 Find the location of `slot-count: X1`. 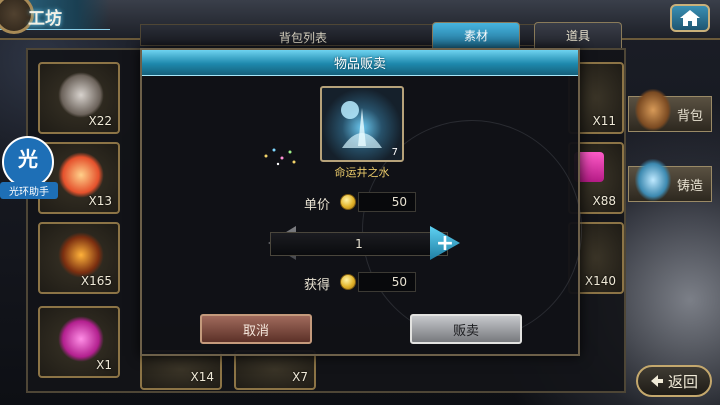

slot-count: X1 is located at coordinates (104, 365).